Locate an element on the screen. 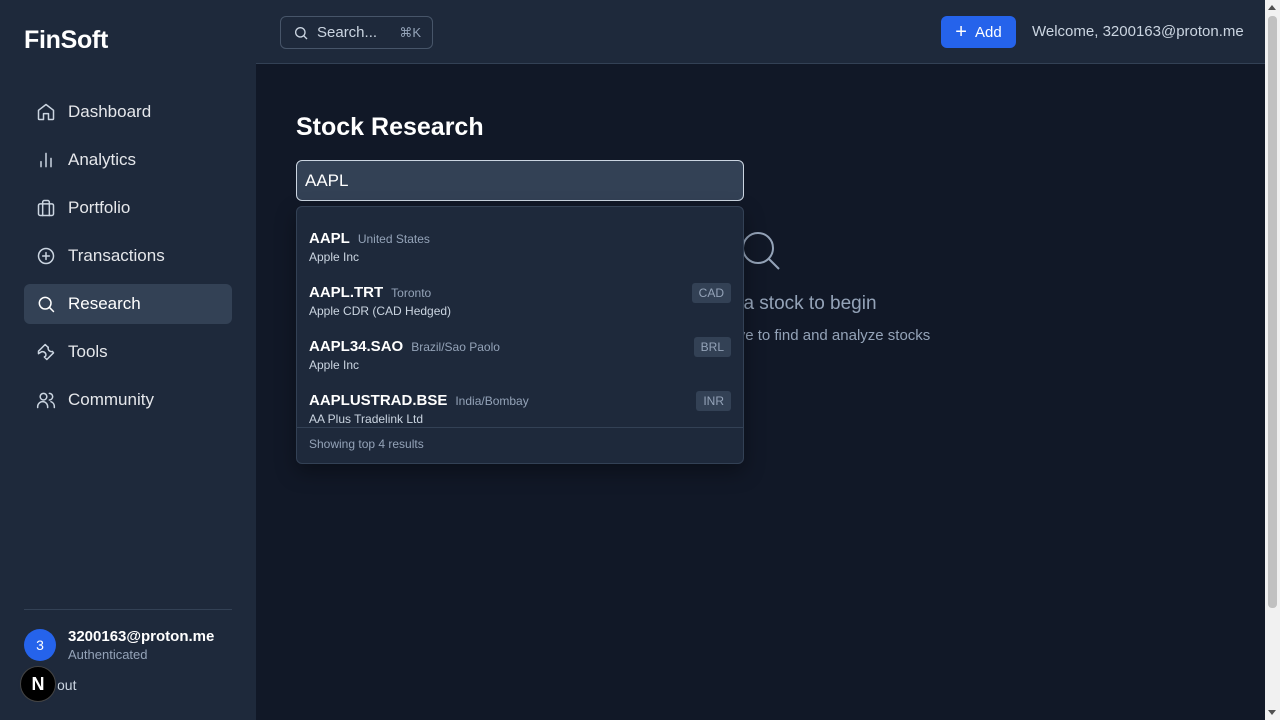 This screenshot has width=1280, height=720. sidebar-item-label: Portfolio is located at coordinates (99, 207).